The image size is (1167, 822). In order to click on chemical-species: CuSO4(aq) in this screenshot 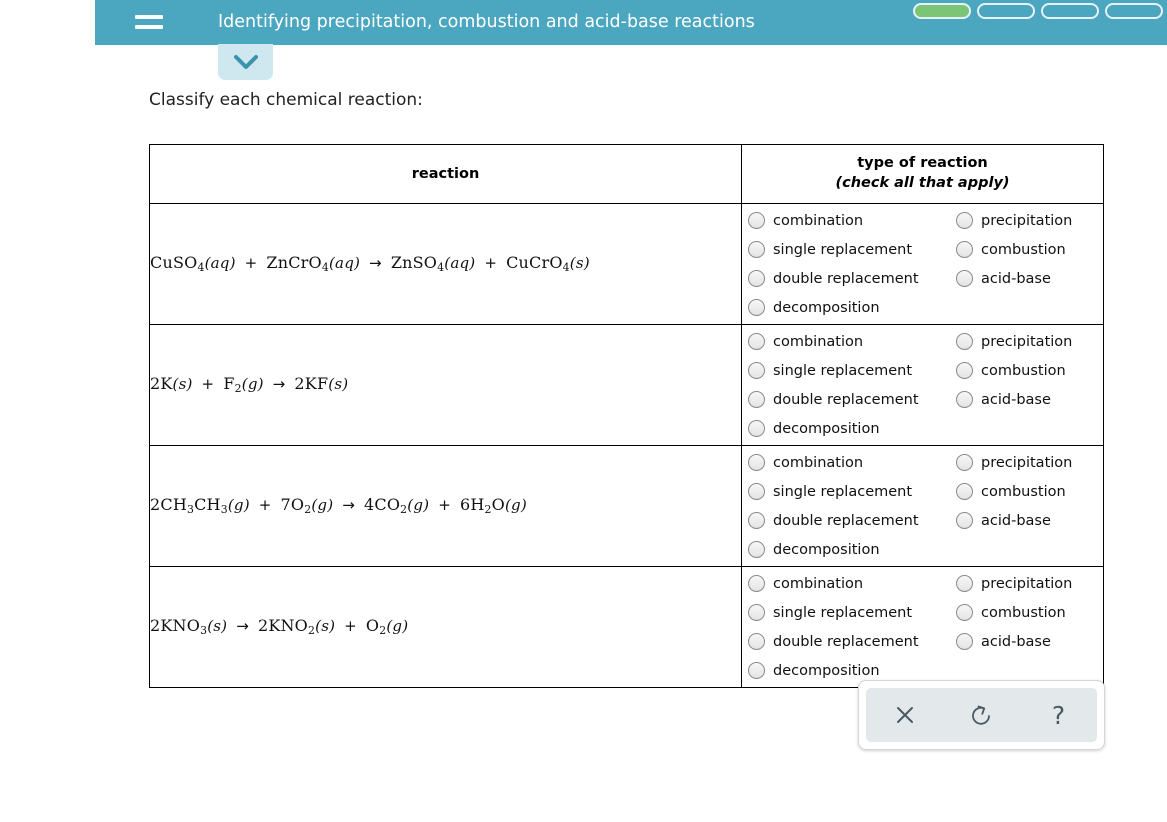, I will do `click(193, 264)`.